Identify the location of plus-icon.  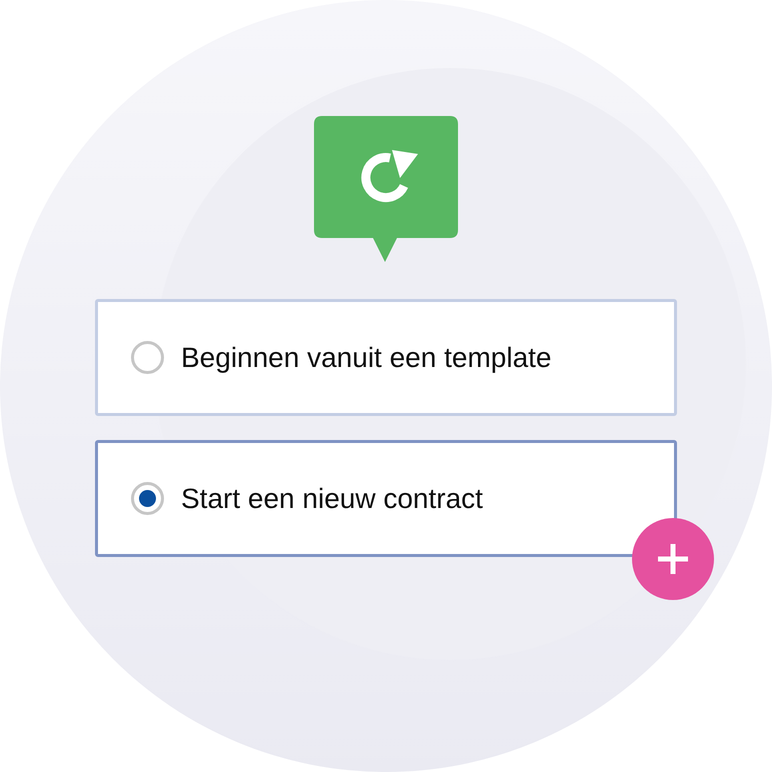
(673, 559).